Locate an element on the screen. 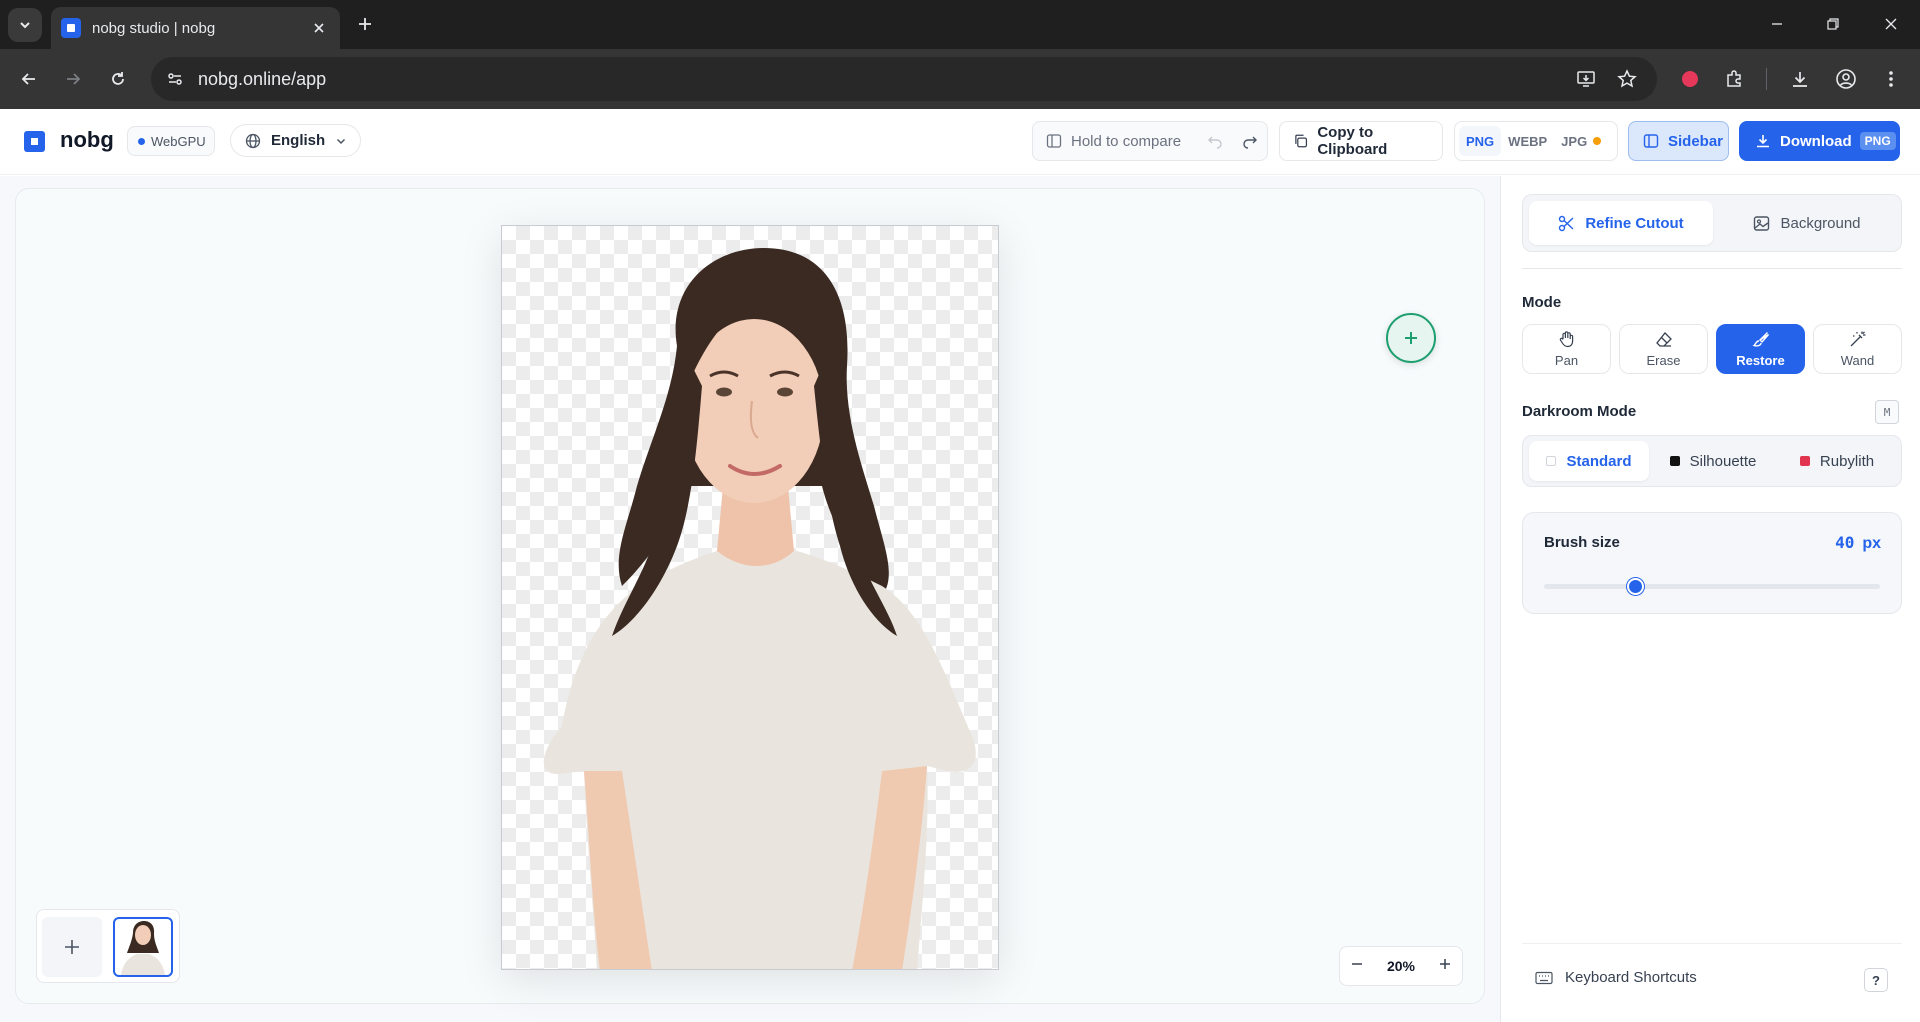  eraser-icon is located at coordinates (1663, 339).